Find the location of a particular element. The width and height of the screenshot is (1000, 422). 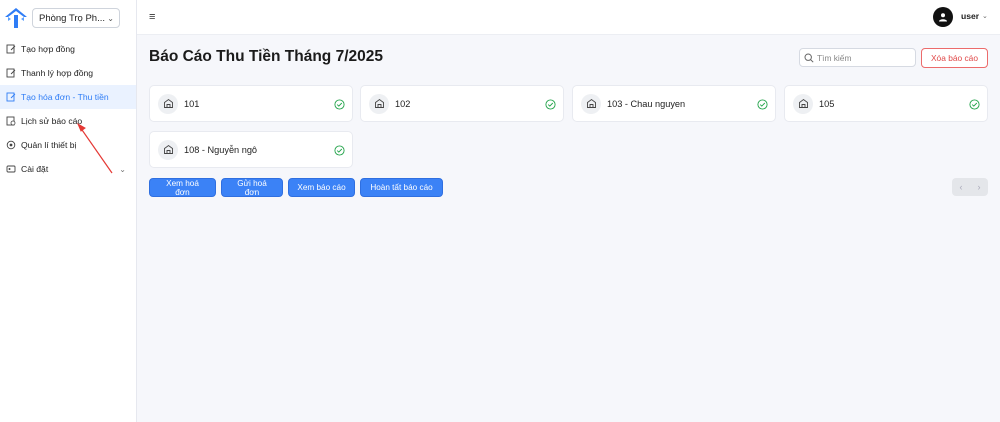

user-icon is located at coordinates (943, 17).